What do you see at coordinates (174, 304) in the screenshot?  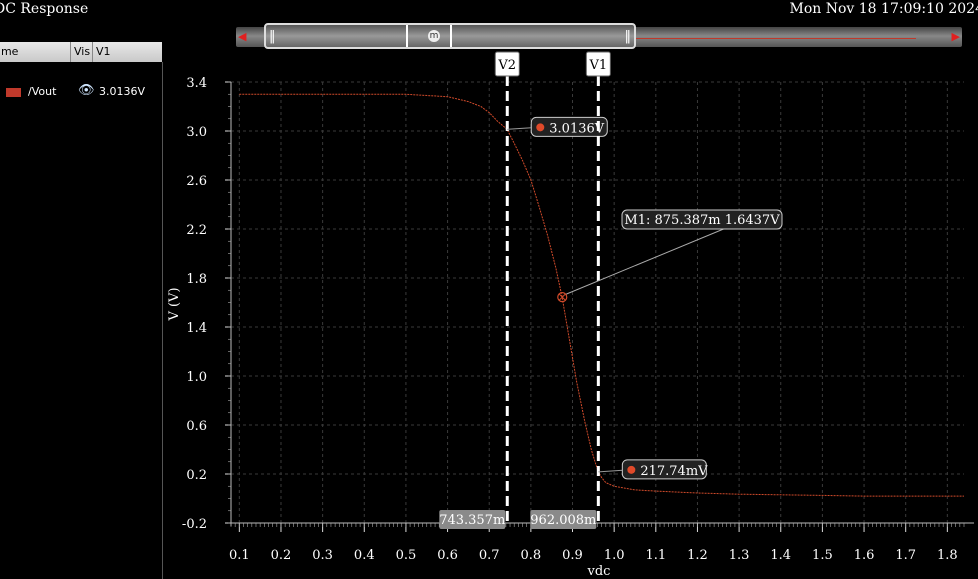 I see `y-axis-label: V (V)` at bounding box center [174, 304].